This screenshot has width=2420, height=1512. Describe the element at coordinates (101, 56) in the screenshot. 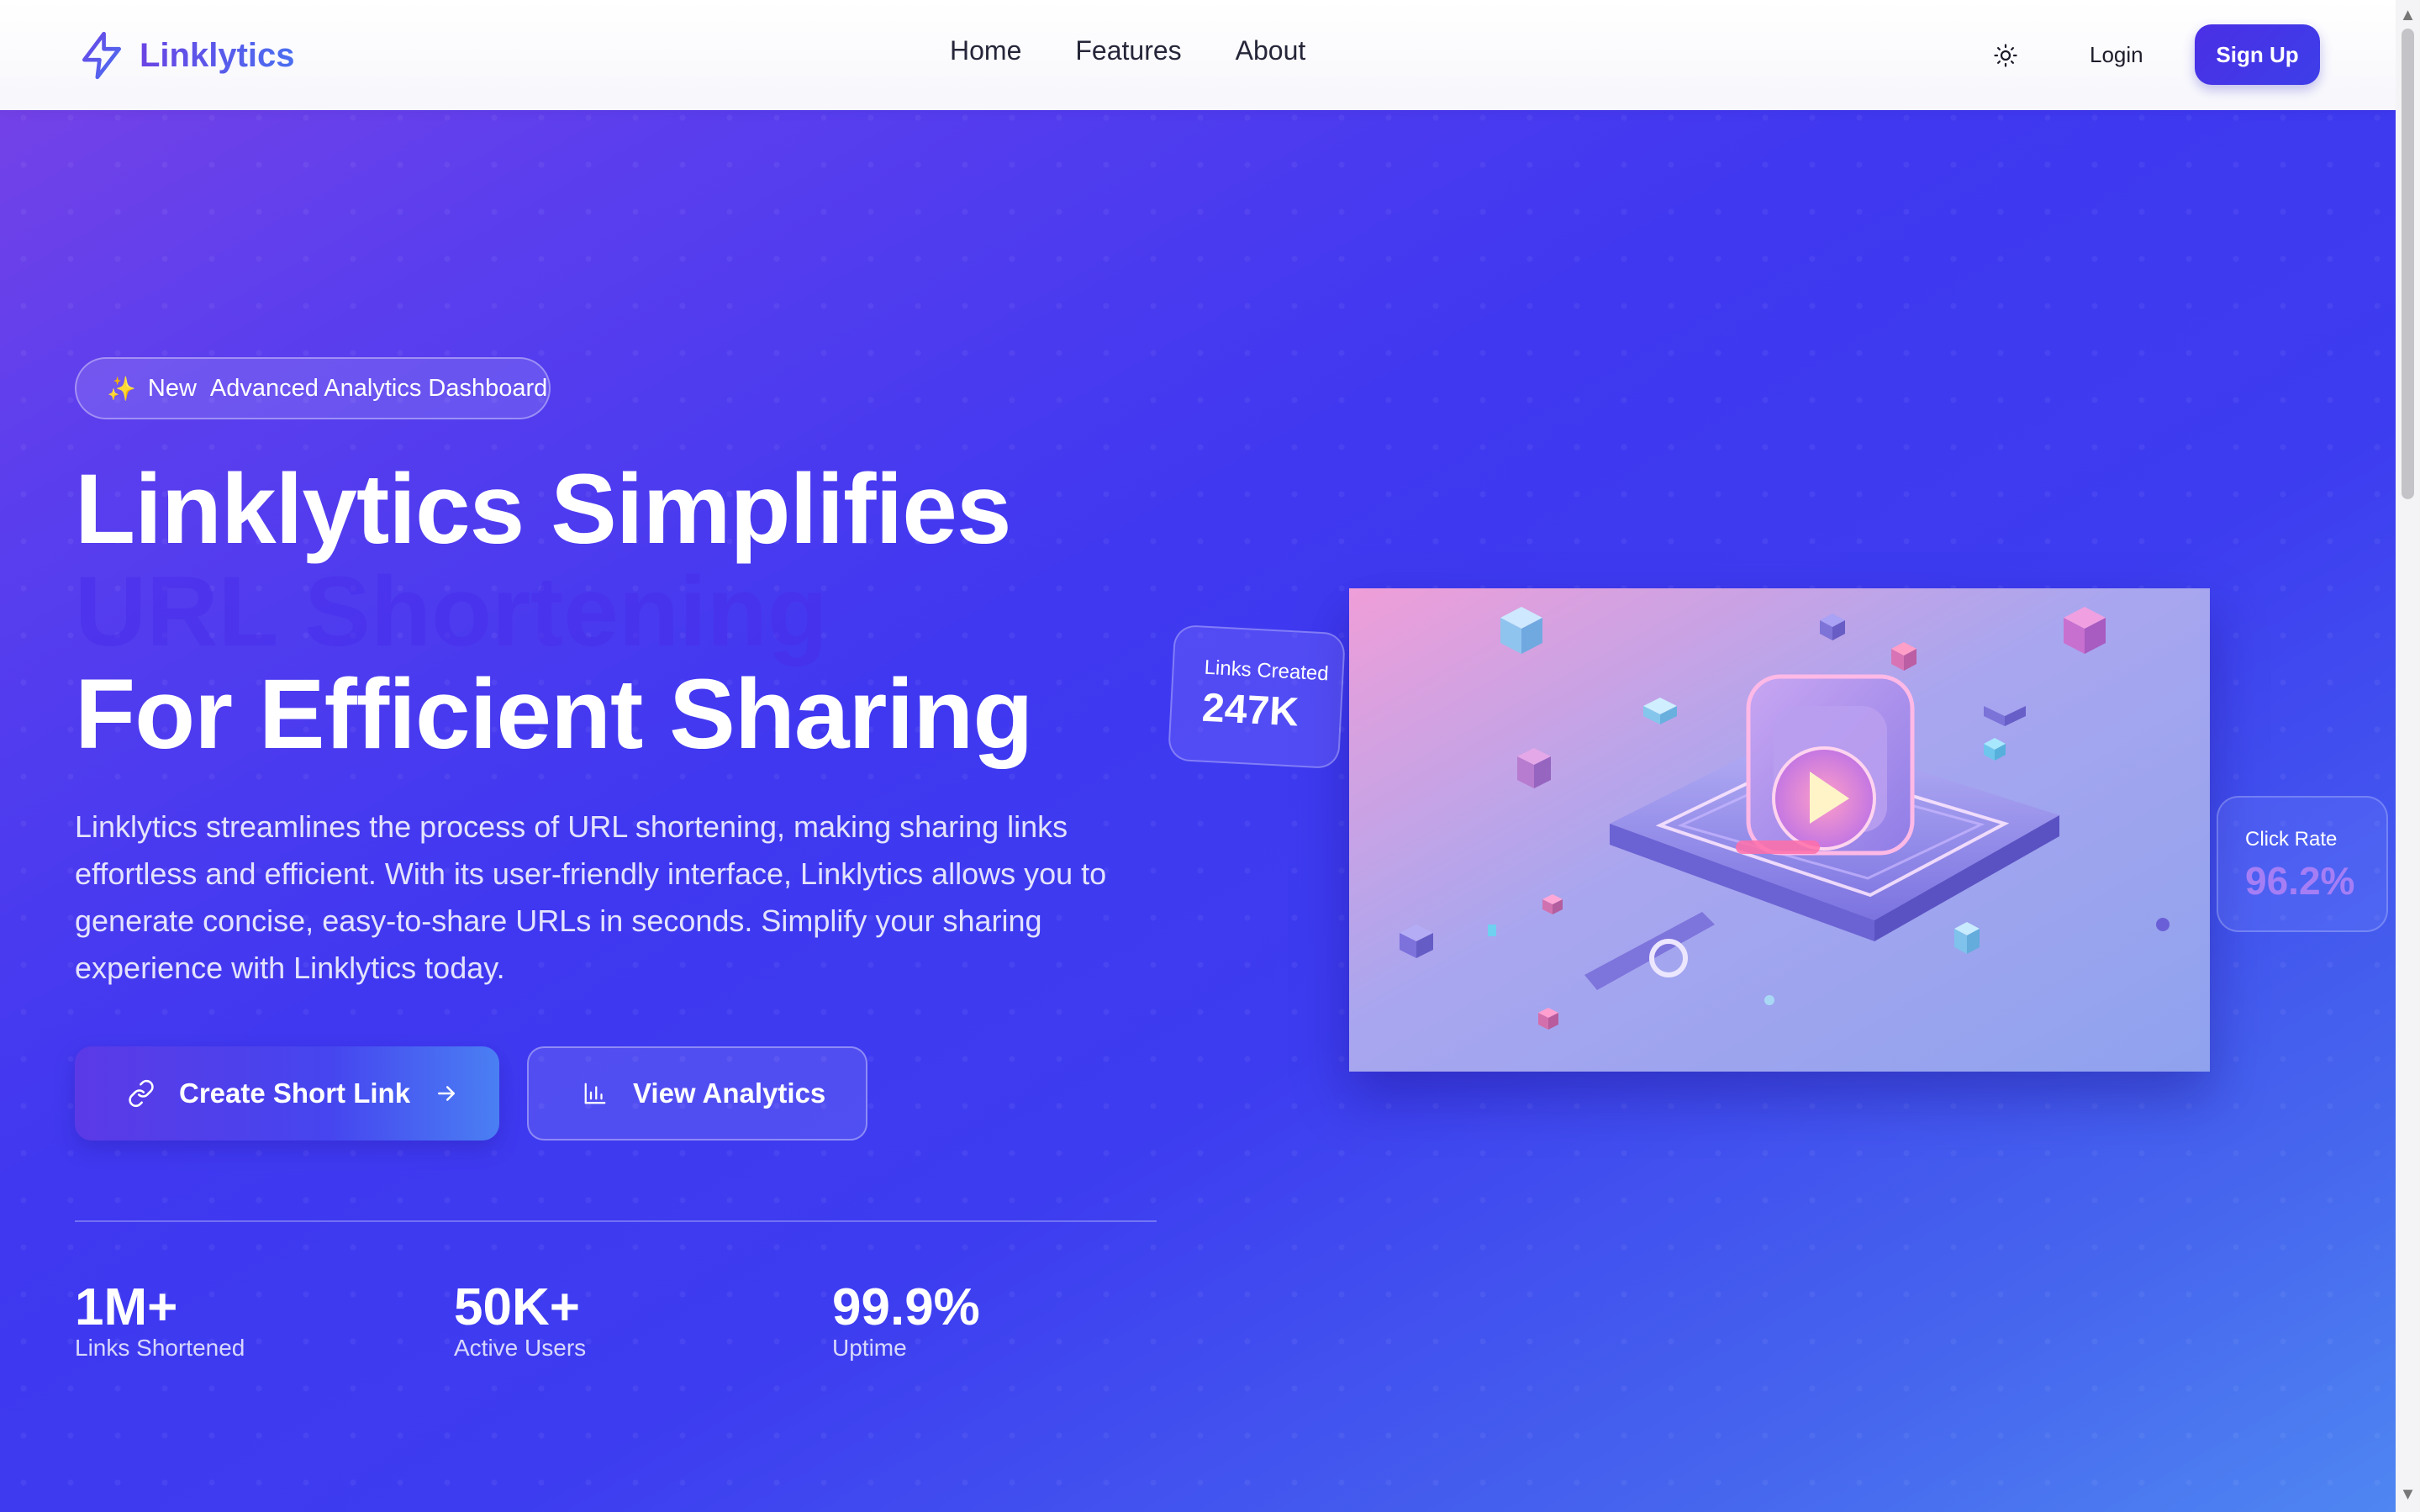

I see `lightning-bolt-icon` at that location.